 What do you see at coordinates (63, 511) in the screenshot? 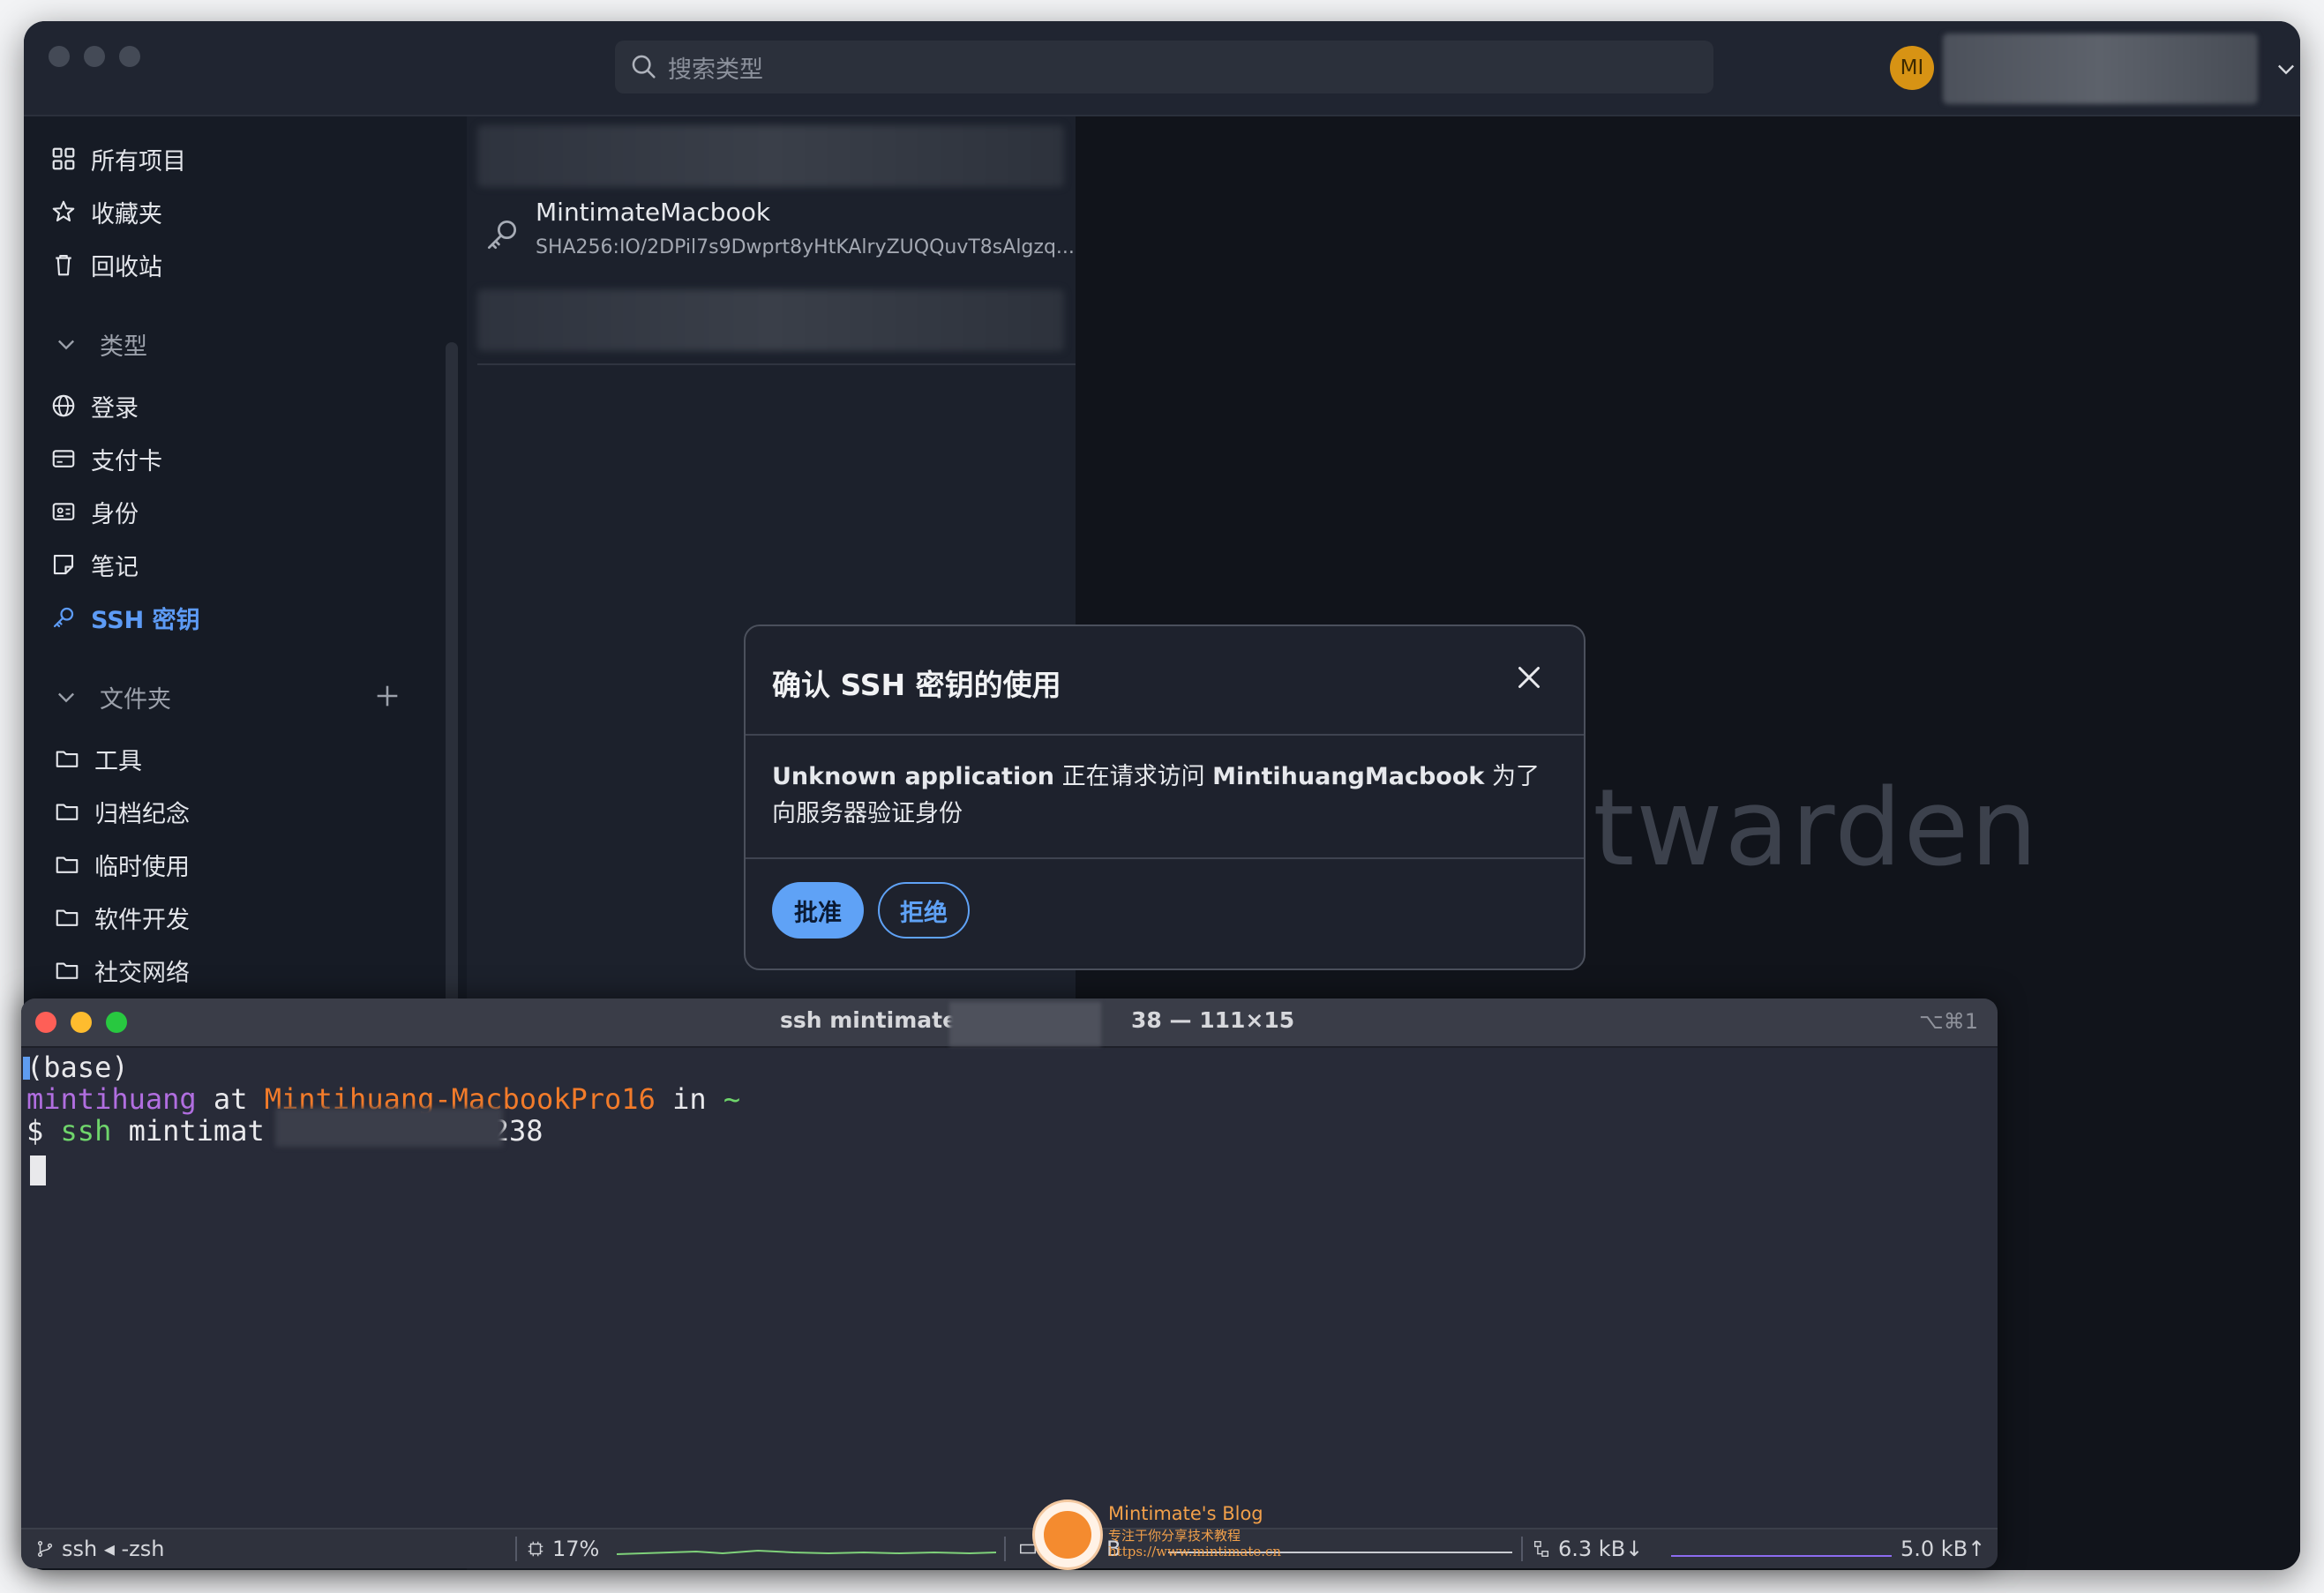
I see `id-card-icon` at bounding box center [63, 511].